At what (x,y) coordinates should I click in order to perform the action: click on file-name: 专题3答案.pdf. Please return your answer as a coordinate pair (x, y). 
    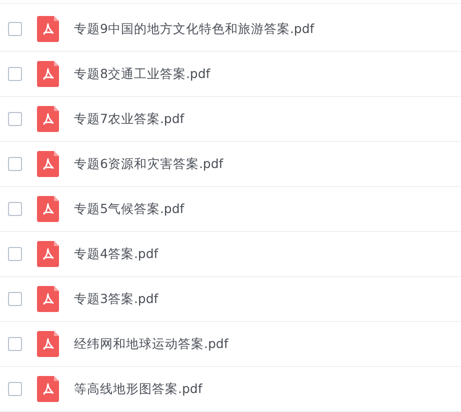
    Looking at the image, I should click on (116, 299).